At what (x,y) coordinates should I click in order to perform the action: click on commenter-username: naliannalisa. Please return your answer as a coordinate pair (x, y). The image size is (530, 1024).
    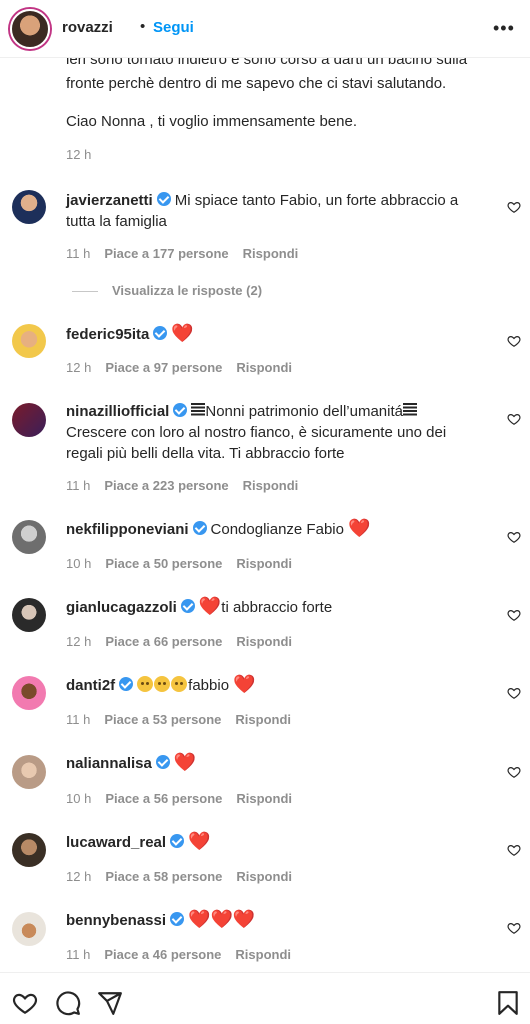
    Looking at the image, I should click on (109, 763).